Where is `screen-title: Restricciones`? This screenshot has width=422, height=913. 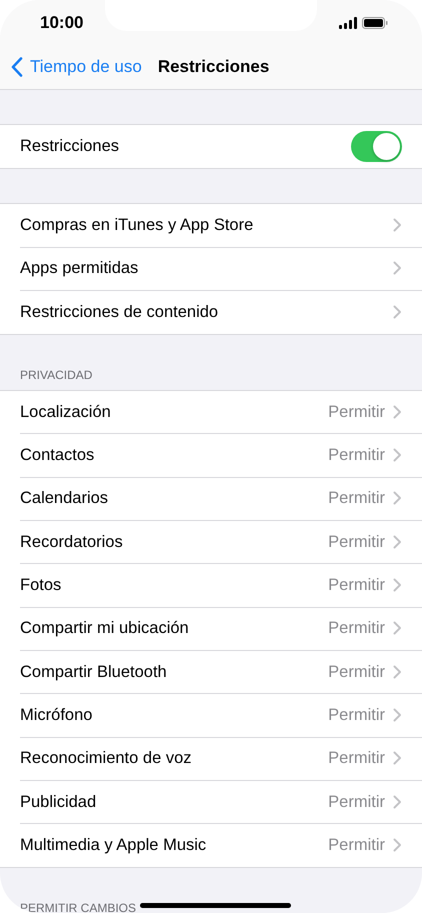 screen-title: Restricciones is located at coordinates (214, 67).